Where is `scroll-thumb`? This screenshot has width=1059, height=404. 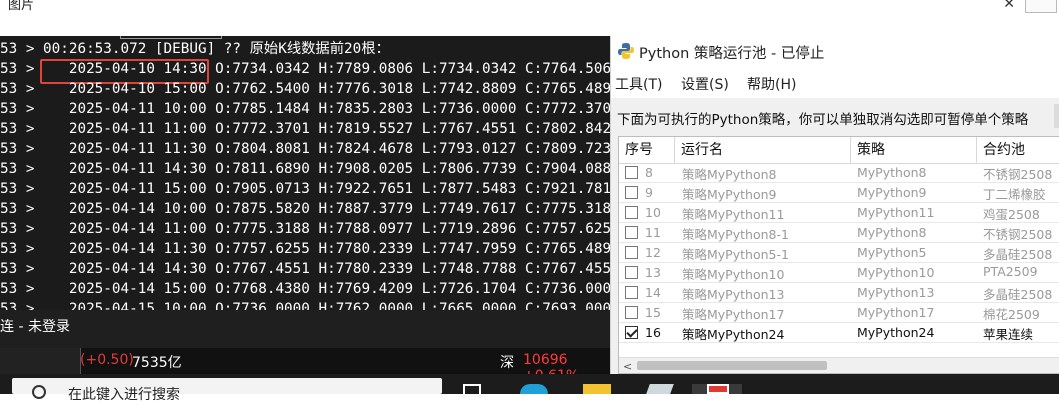 scroll-thumb is located at coordinates (732, 365).